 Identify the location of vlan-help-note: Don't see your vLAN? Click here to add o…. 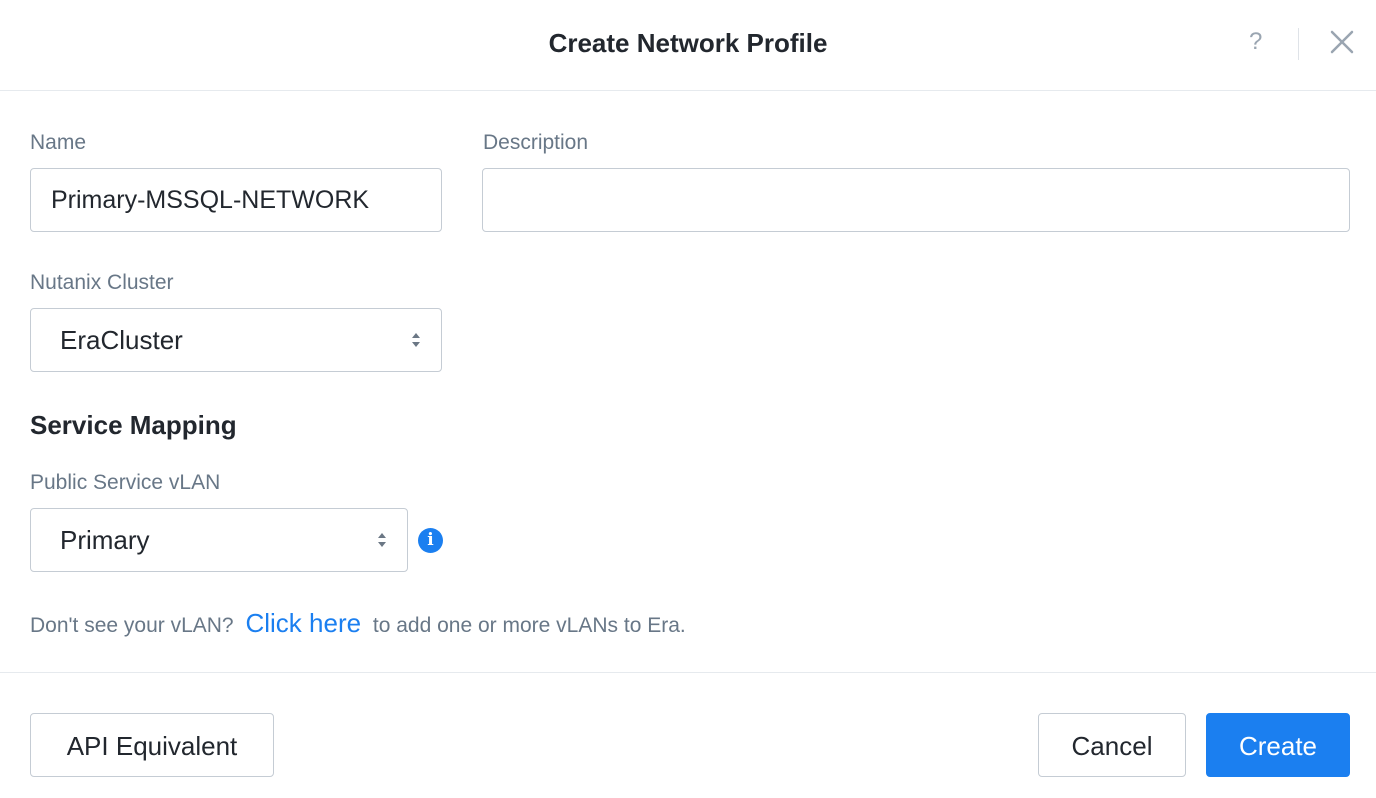
(358, 623).